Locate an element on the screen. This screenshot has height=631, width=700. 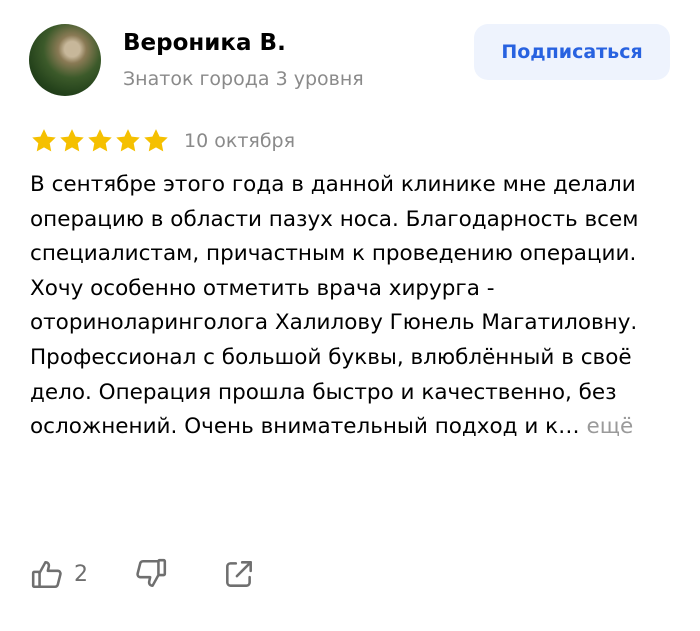
share-icon is located at coordinates (239, 574).